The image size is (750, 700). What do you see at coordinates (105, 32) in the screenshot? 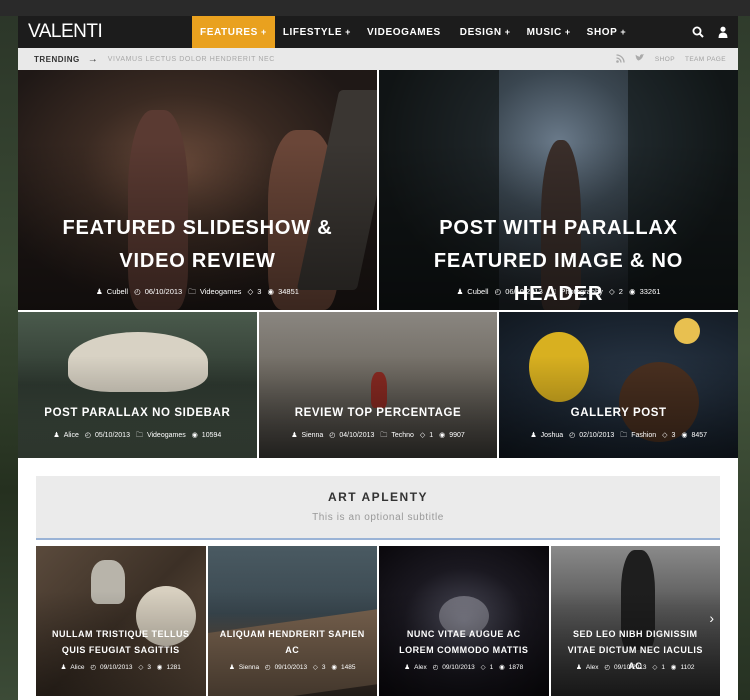
I see `site-logo: VALENTI` at bounding box center [105, 32].